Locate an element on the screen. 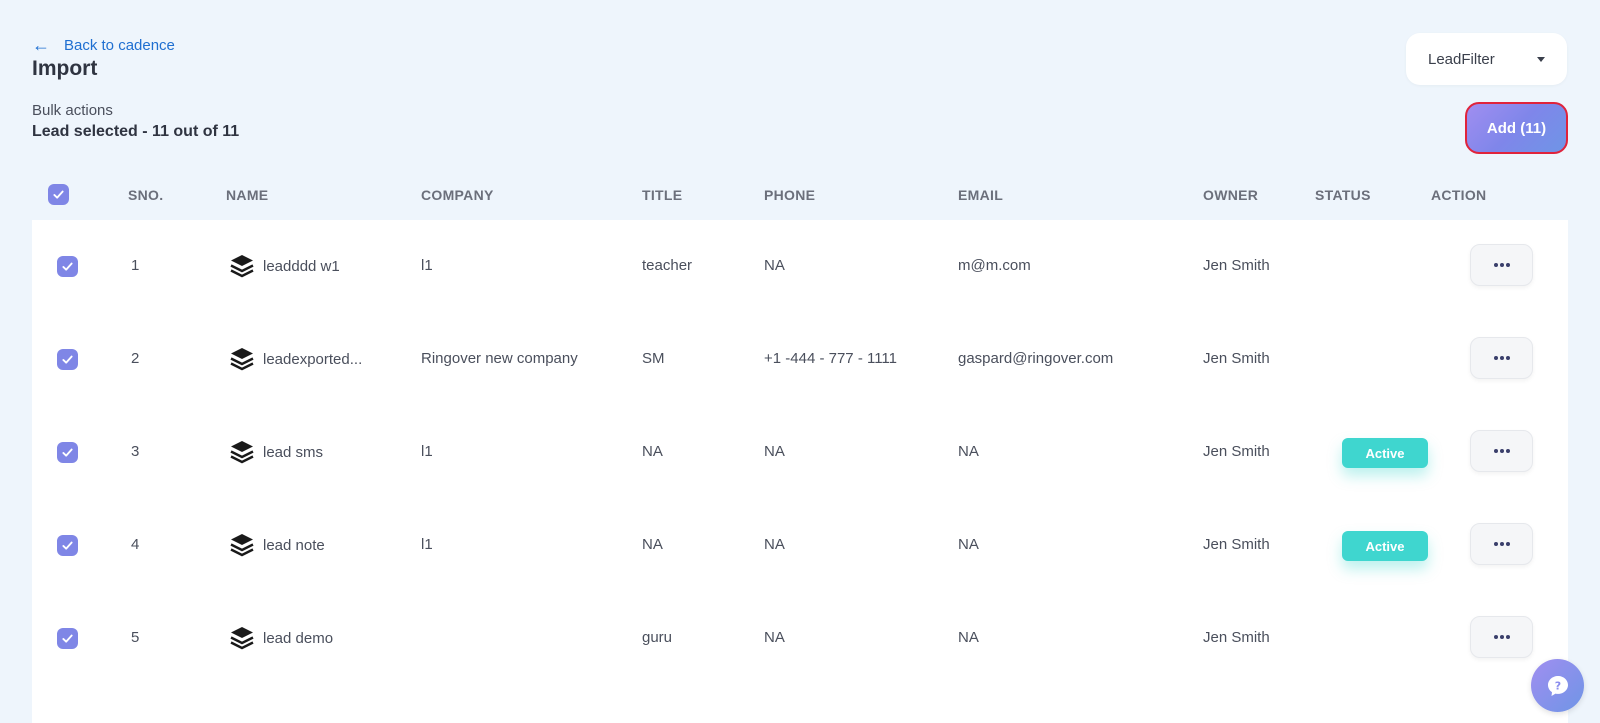 Image resolution: width=1600 pixels, height=723 pixels. lead-filter-dropdown: LeadFilter is located at coordinates (1486, 59).